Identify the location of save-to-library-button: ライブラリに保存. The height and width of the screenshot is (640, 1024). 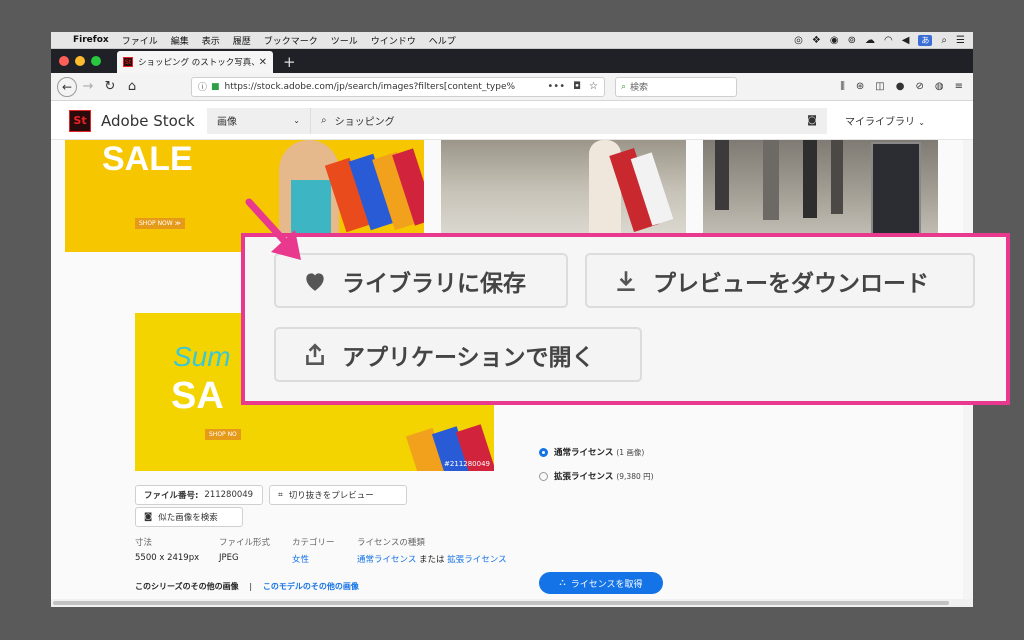
(421, 280).